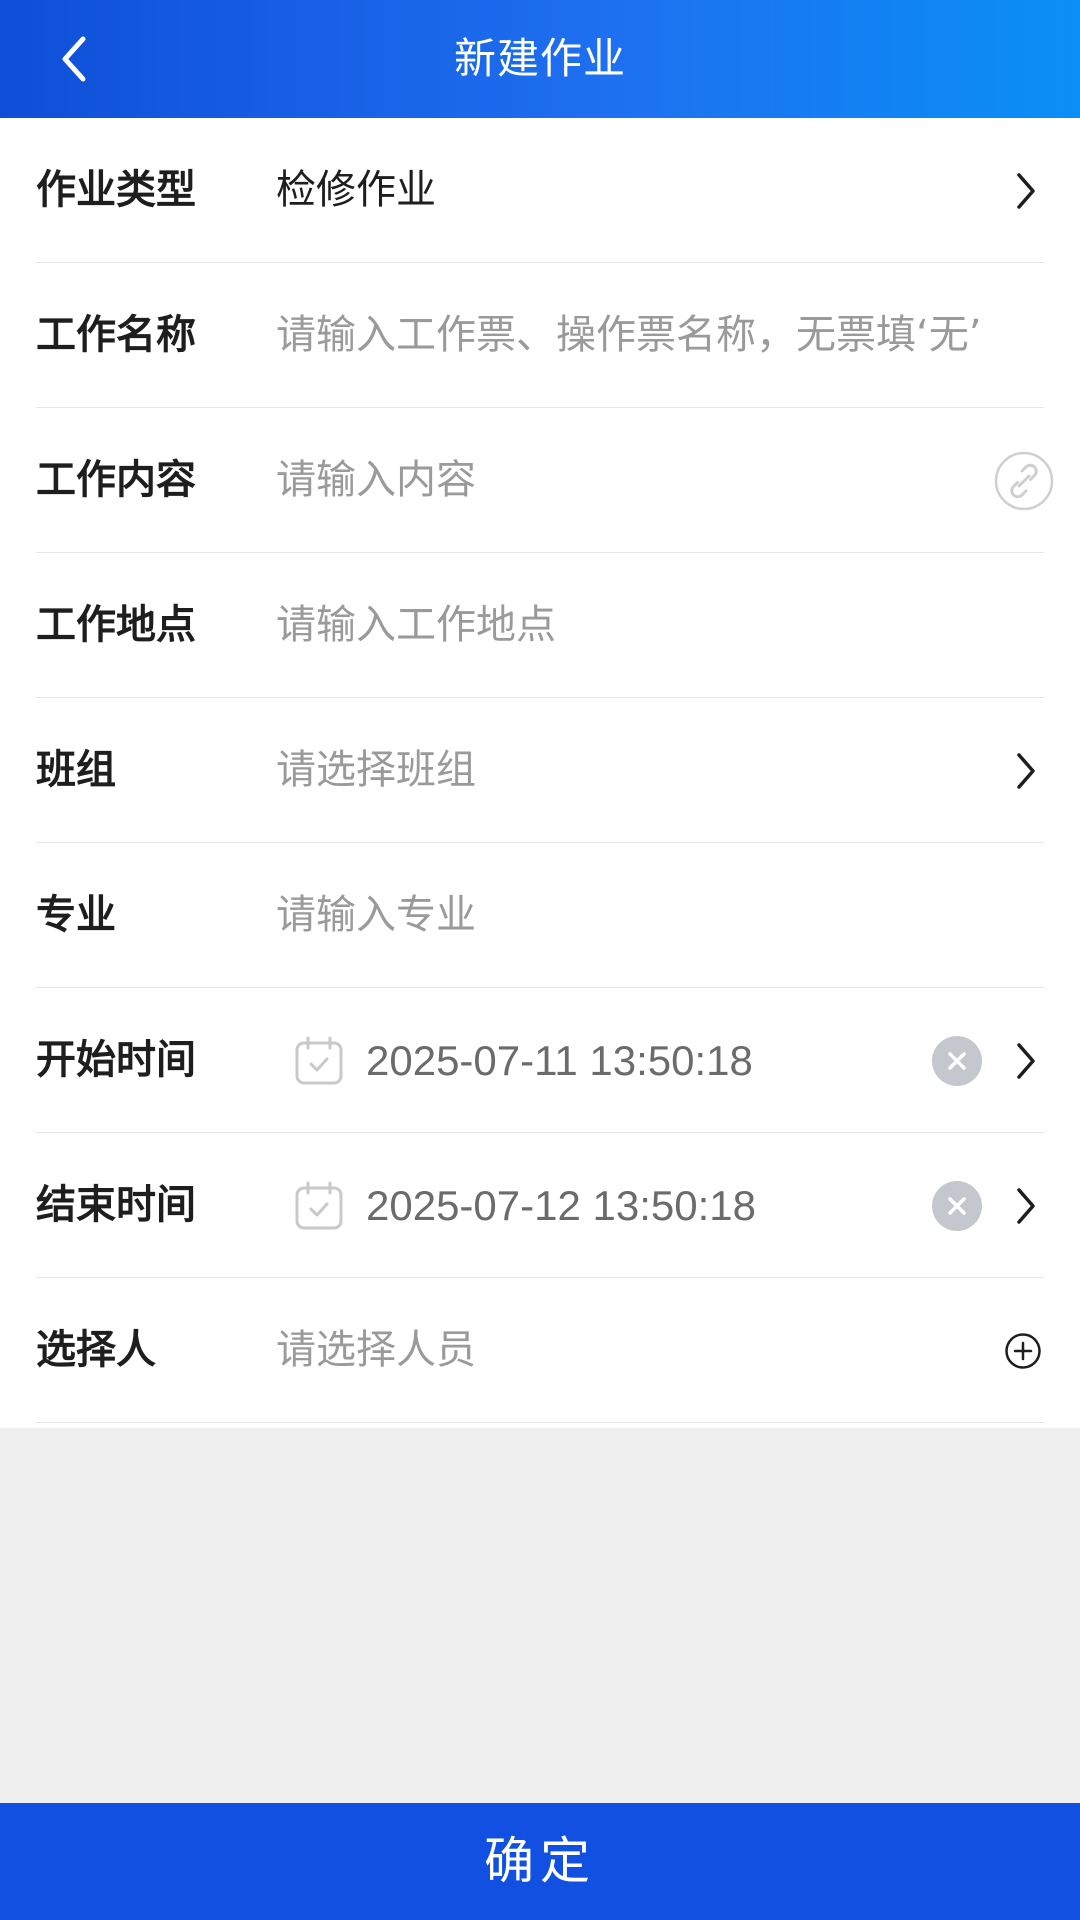  I want to click on work-type-row: 作业类型 检修作业, so click(540, 190).